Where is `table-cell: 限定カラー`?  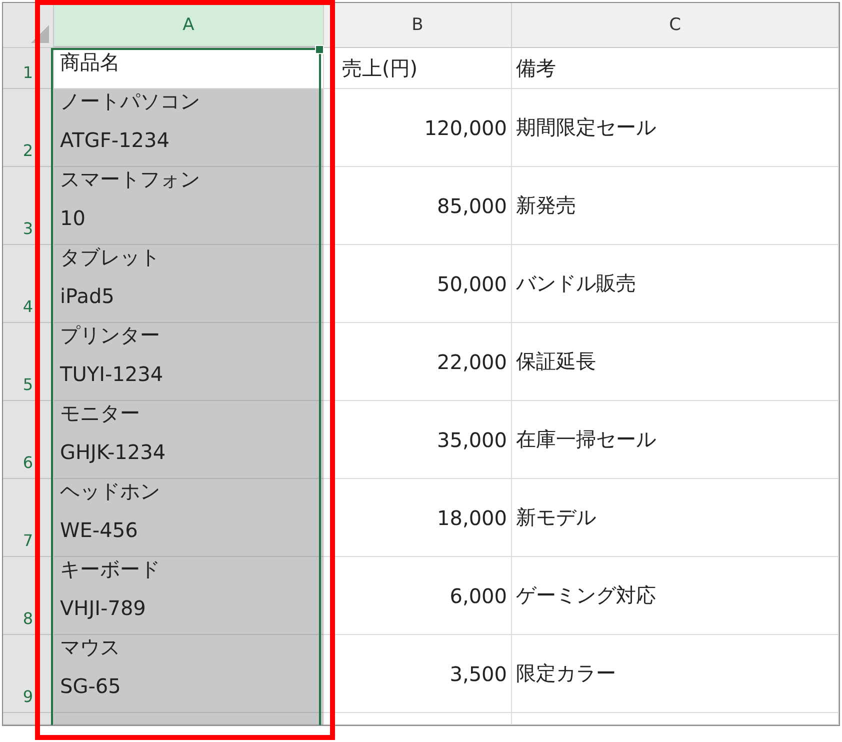
table-cell: 限定カラー is located at coordinates (675, 674).